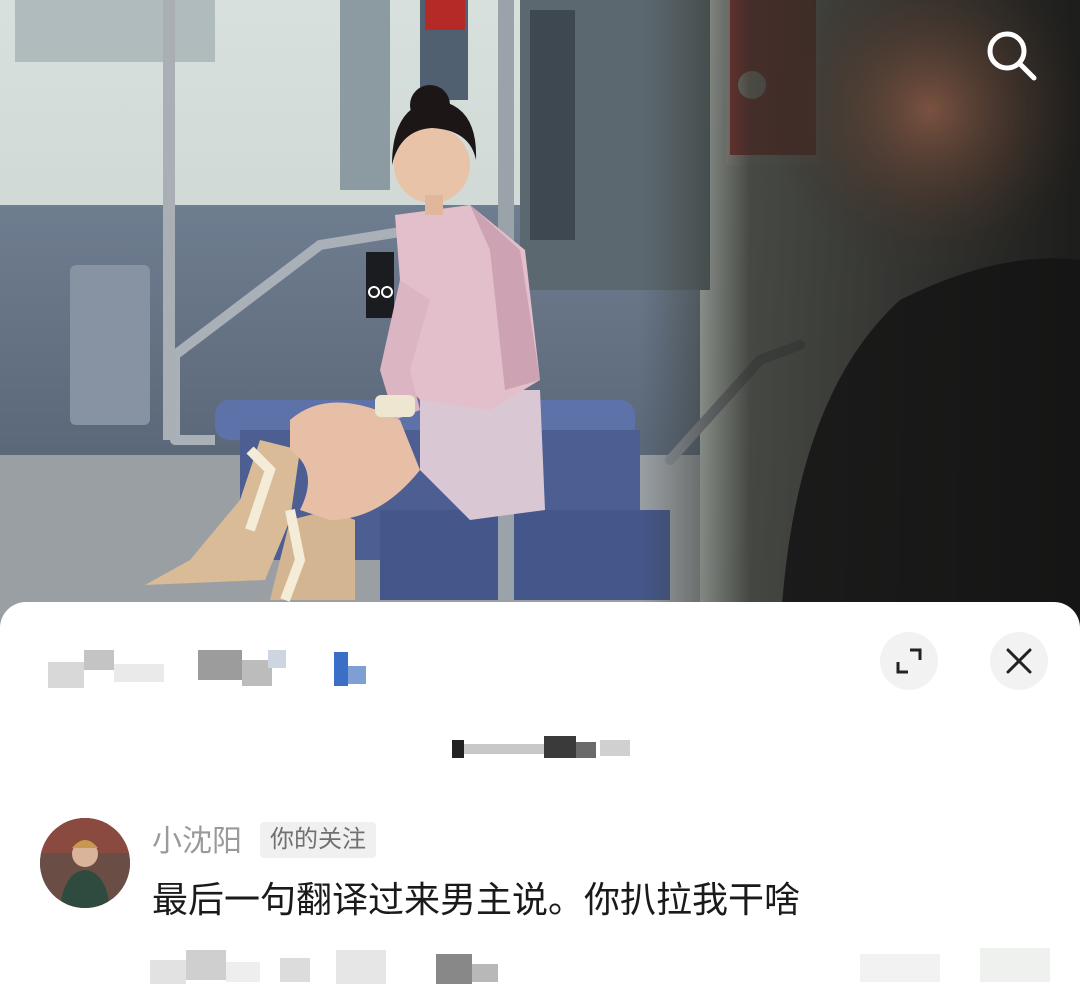 Image resolution: width=1080 pixels, height=1008 pixels. I want to click on obscured-header-text, so click(213, 670).